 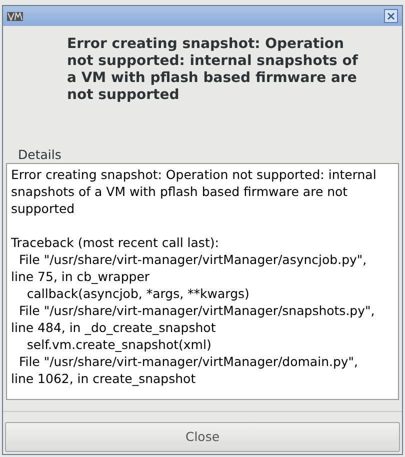 What do you see at coordinates (180, 191) in the screenshot?
I see `details-line: snapshots of a VM with pflash based firmware are not` at bounding box center [180, 191].